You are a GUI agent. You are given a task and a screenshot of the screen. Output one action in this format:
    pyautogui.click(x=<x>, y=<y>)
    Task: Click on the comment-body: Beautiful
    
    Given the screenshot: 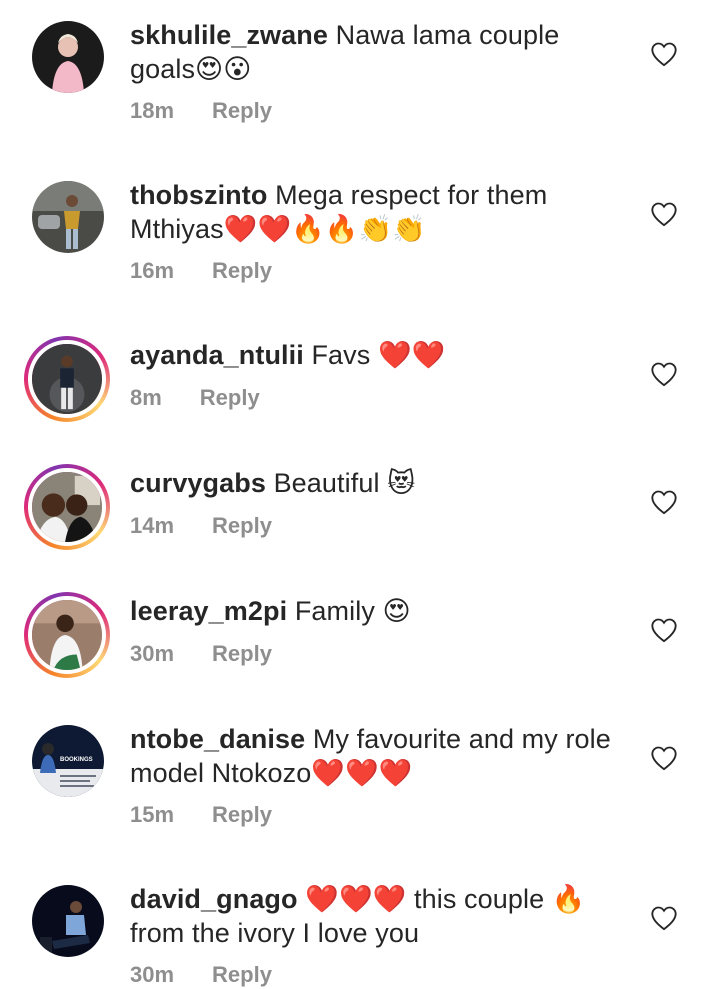 What is the action you would take?
    pyautogui.click(x=326, y=483)
    